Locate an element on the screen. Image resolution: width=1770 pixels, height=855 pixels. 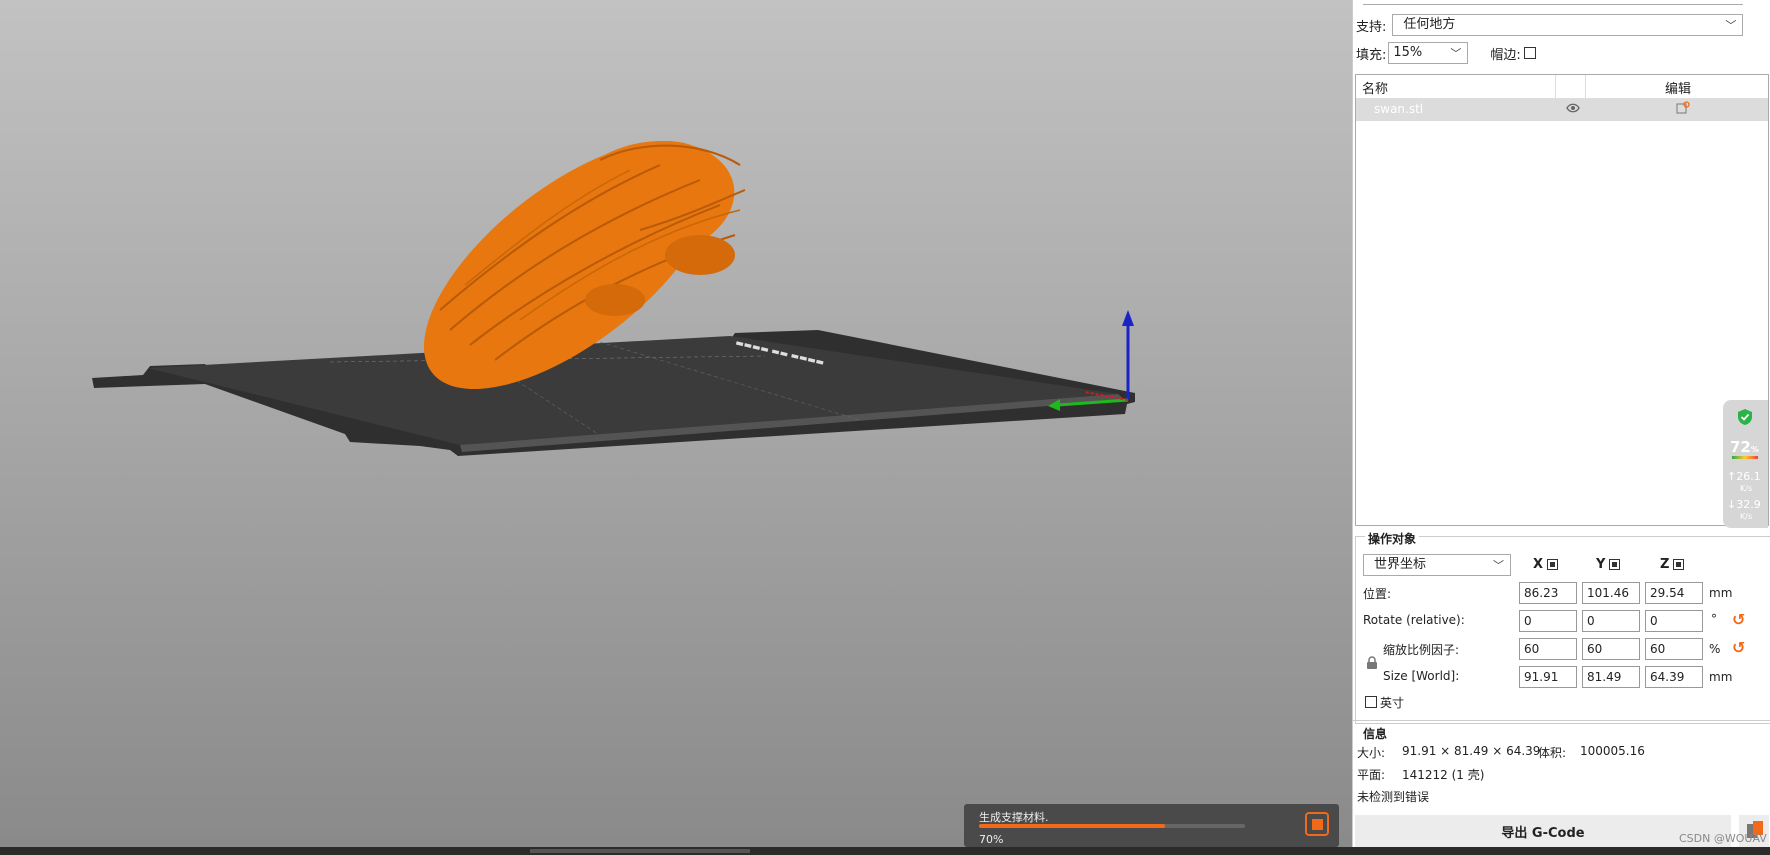
download-unit: K/s is located at coordinates (1746, 516).